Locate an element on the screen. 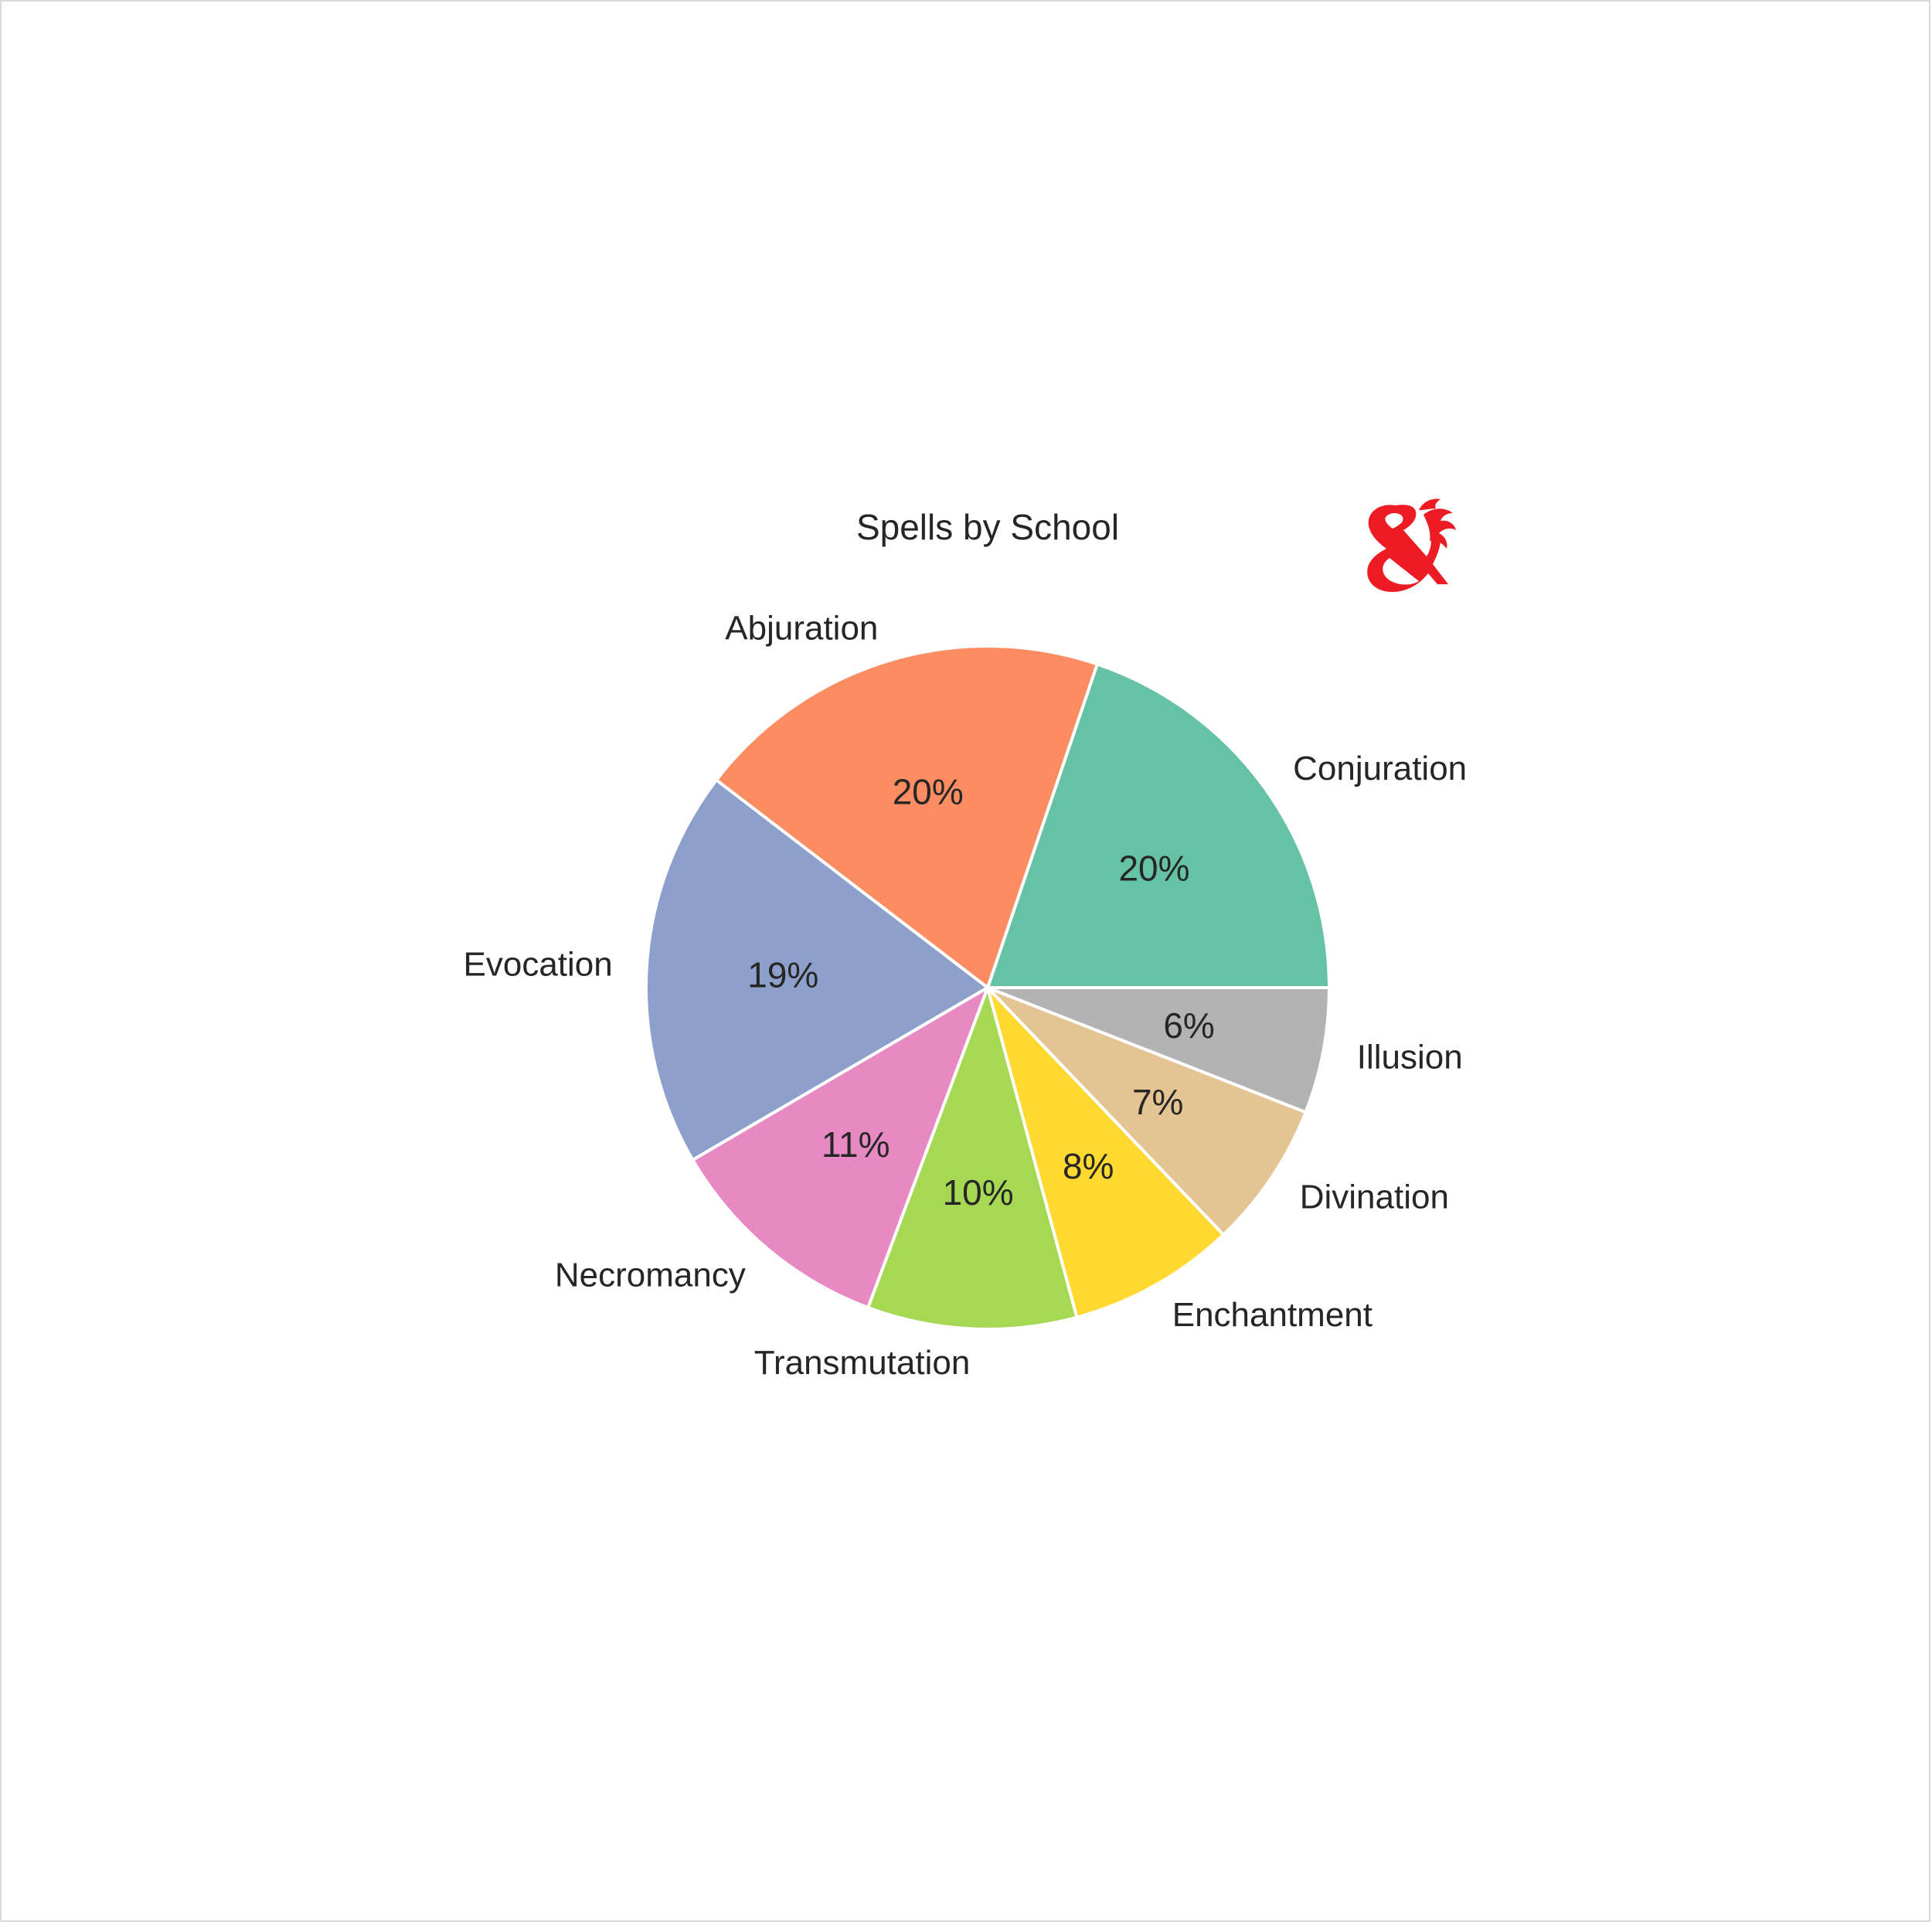 The image size is (1932, 1932). pie-value-label: 8% is located at coordinates (1088, 1166).